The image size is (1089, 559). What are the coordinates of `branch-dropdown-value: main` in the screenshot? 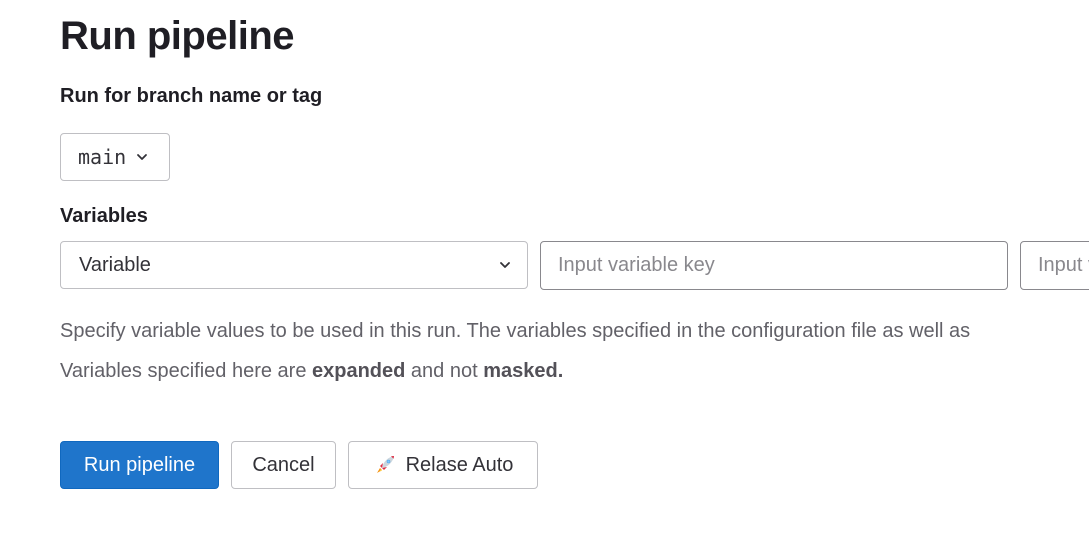 It's located at (102, 157).